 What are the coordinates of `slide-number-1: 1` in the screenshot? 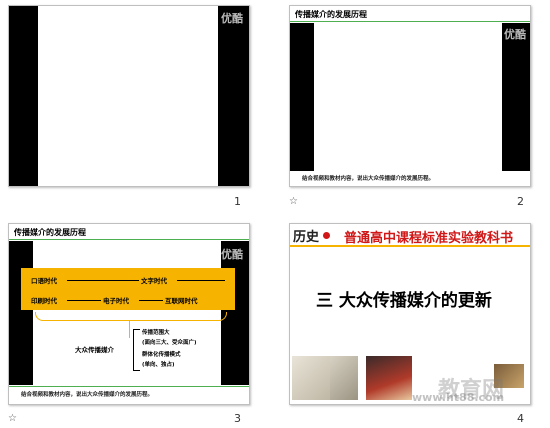 It's located at (237, 201).